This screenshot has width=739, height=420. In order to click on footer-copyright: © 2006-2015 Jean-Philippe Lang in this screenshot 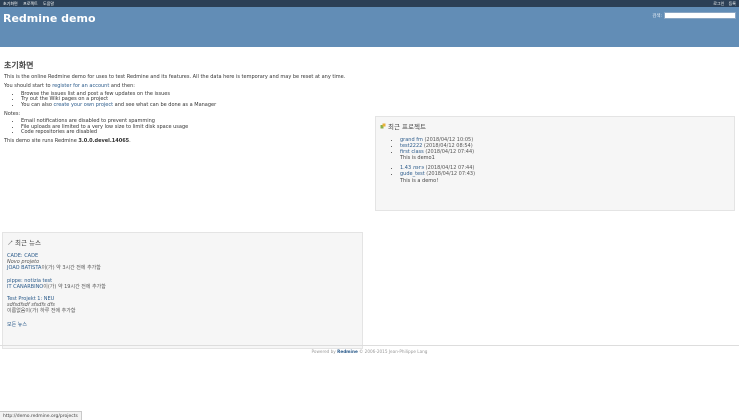, I will do `click(392, 351)`.